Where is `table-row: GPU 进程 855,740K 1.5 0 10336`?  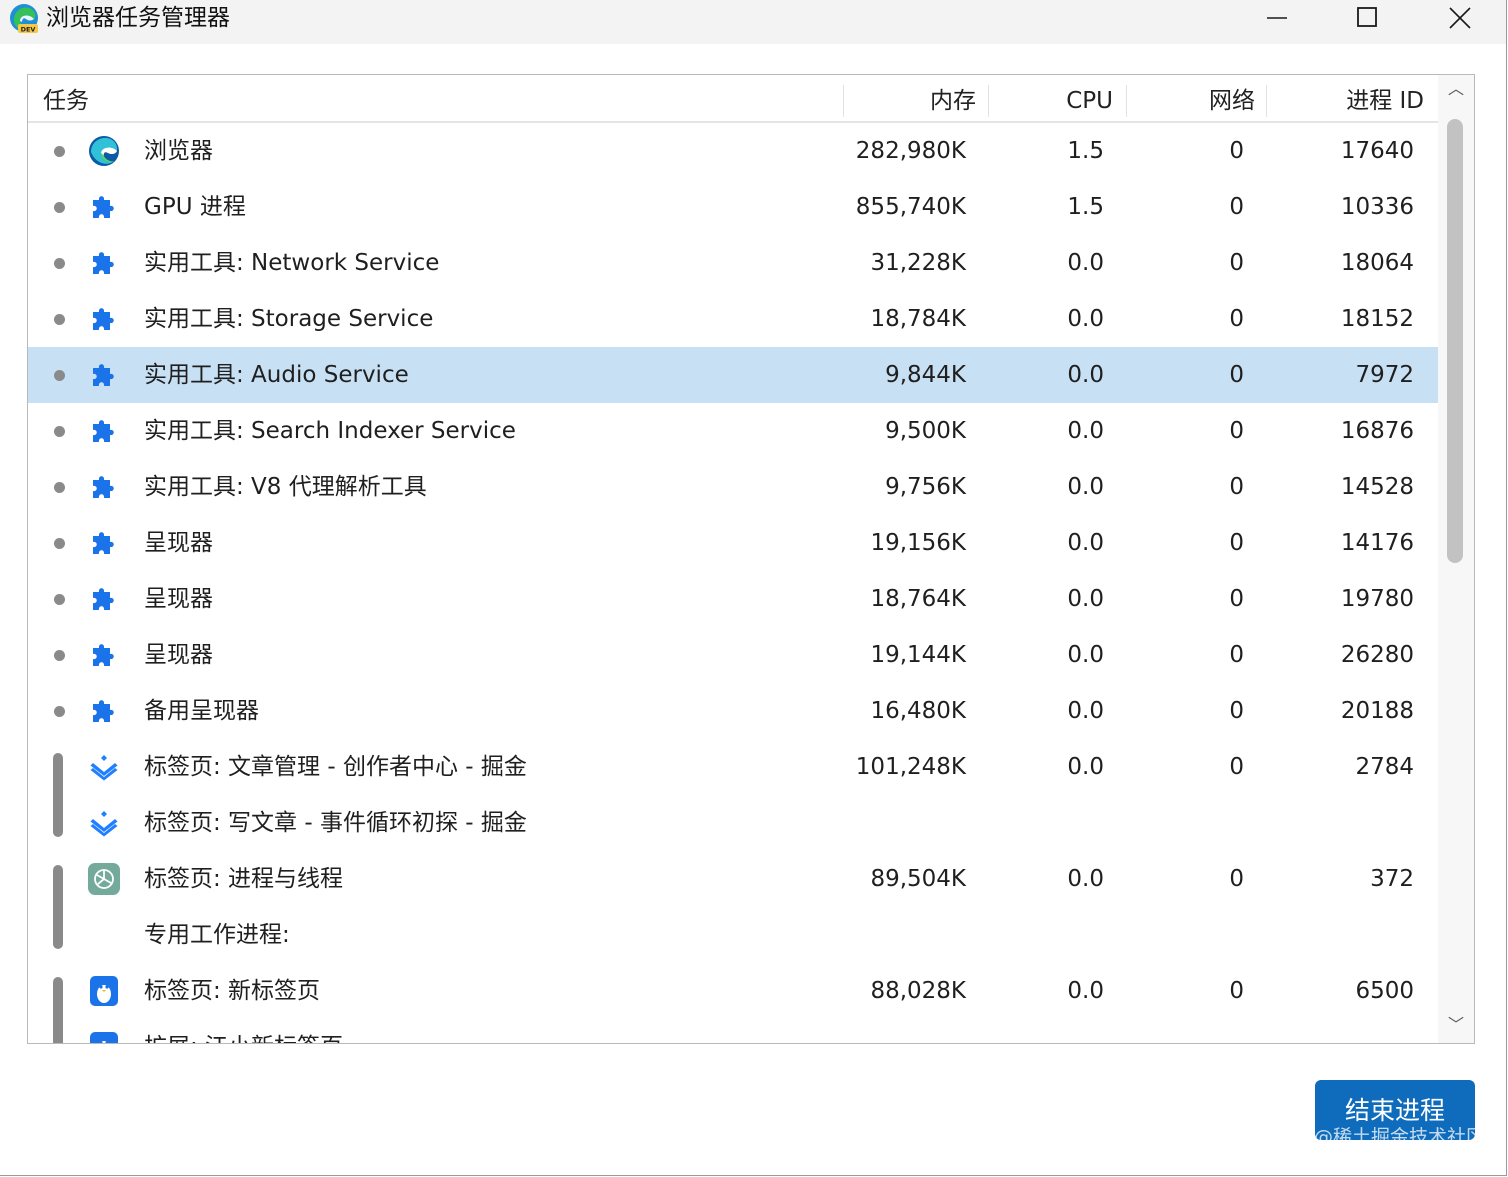 table-row: GPU 进程 855,740K 1.5 0 10336 is located at coordinates (733, 207).